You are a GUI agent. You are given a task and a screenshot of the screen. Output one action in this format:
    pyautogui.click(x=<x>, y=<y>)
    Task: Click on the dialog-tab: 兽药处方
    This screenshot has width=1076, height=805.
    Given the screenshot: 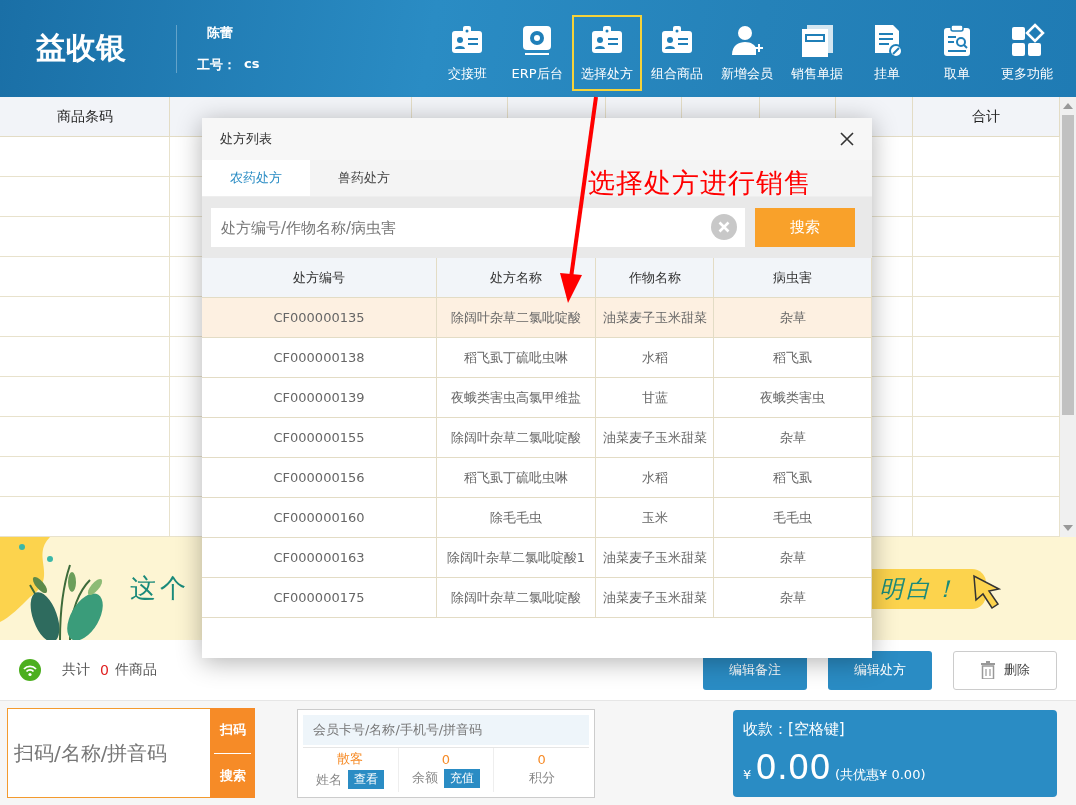 What is the action you would take?
    pyautogui.click(x=364, y=178)
    